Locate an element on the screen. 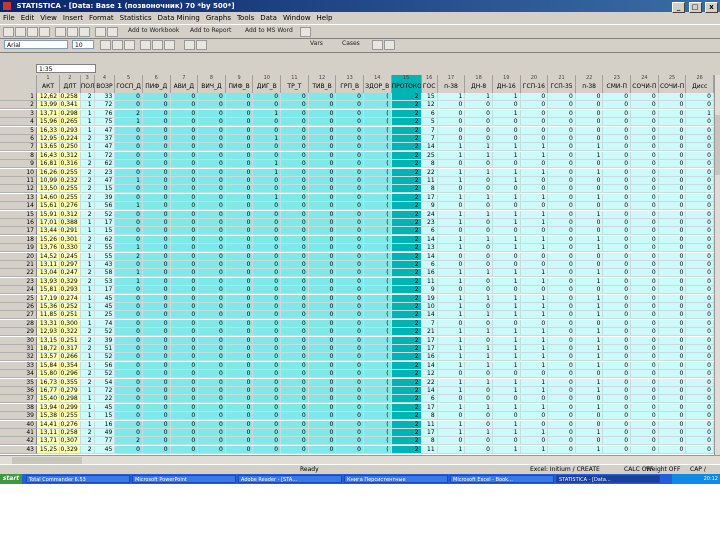 The width and height of the screenshot is (720, 540). table-cell: 51 is located at coordinates (105, 349).